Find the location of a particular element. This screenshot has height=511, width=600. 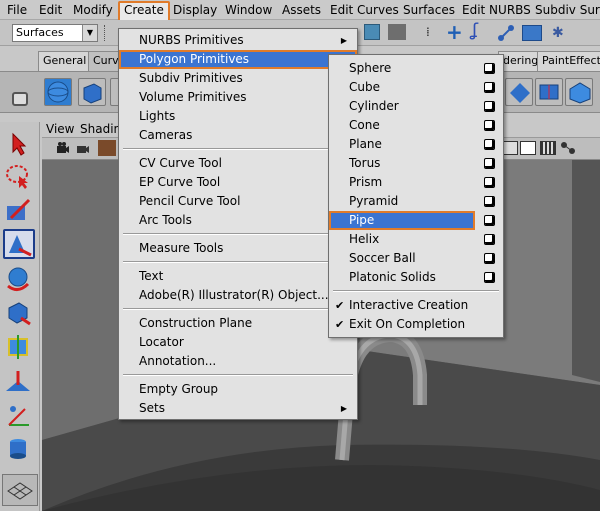

select-tool-icon is located at coordinates (19, 145).